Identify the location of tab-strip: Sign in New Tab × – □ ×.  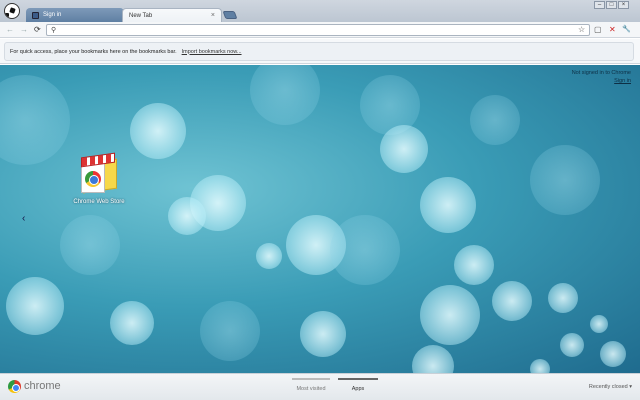
(320, 11).